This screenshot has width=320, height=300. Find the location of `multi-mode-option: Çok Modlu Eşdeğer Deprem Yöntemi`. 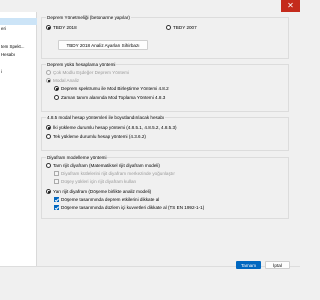

multi-mode-option: Çok Modlu Eşdeğer Deprem Yöntemi is located at coordinates (87, 72).